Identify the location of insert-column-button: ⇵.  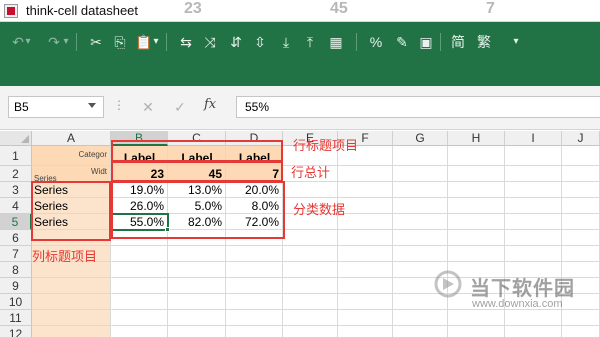
(236, 42).